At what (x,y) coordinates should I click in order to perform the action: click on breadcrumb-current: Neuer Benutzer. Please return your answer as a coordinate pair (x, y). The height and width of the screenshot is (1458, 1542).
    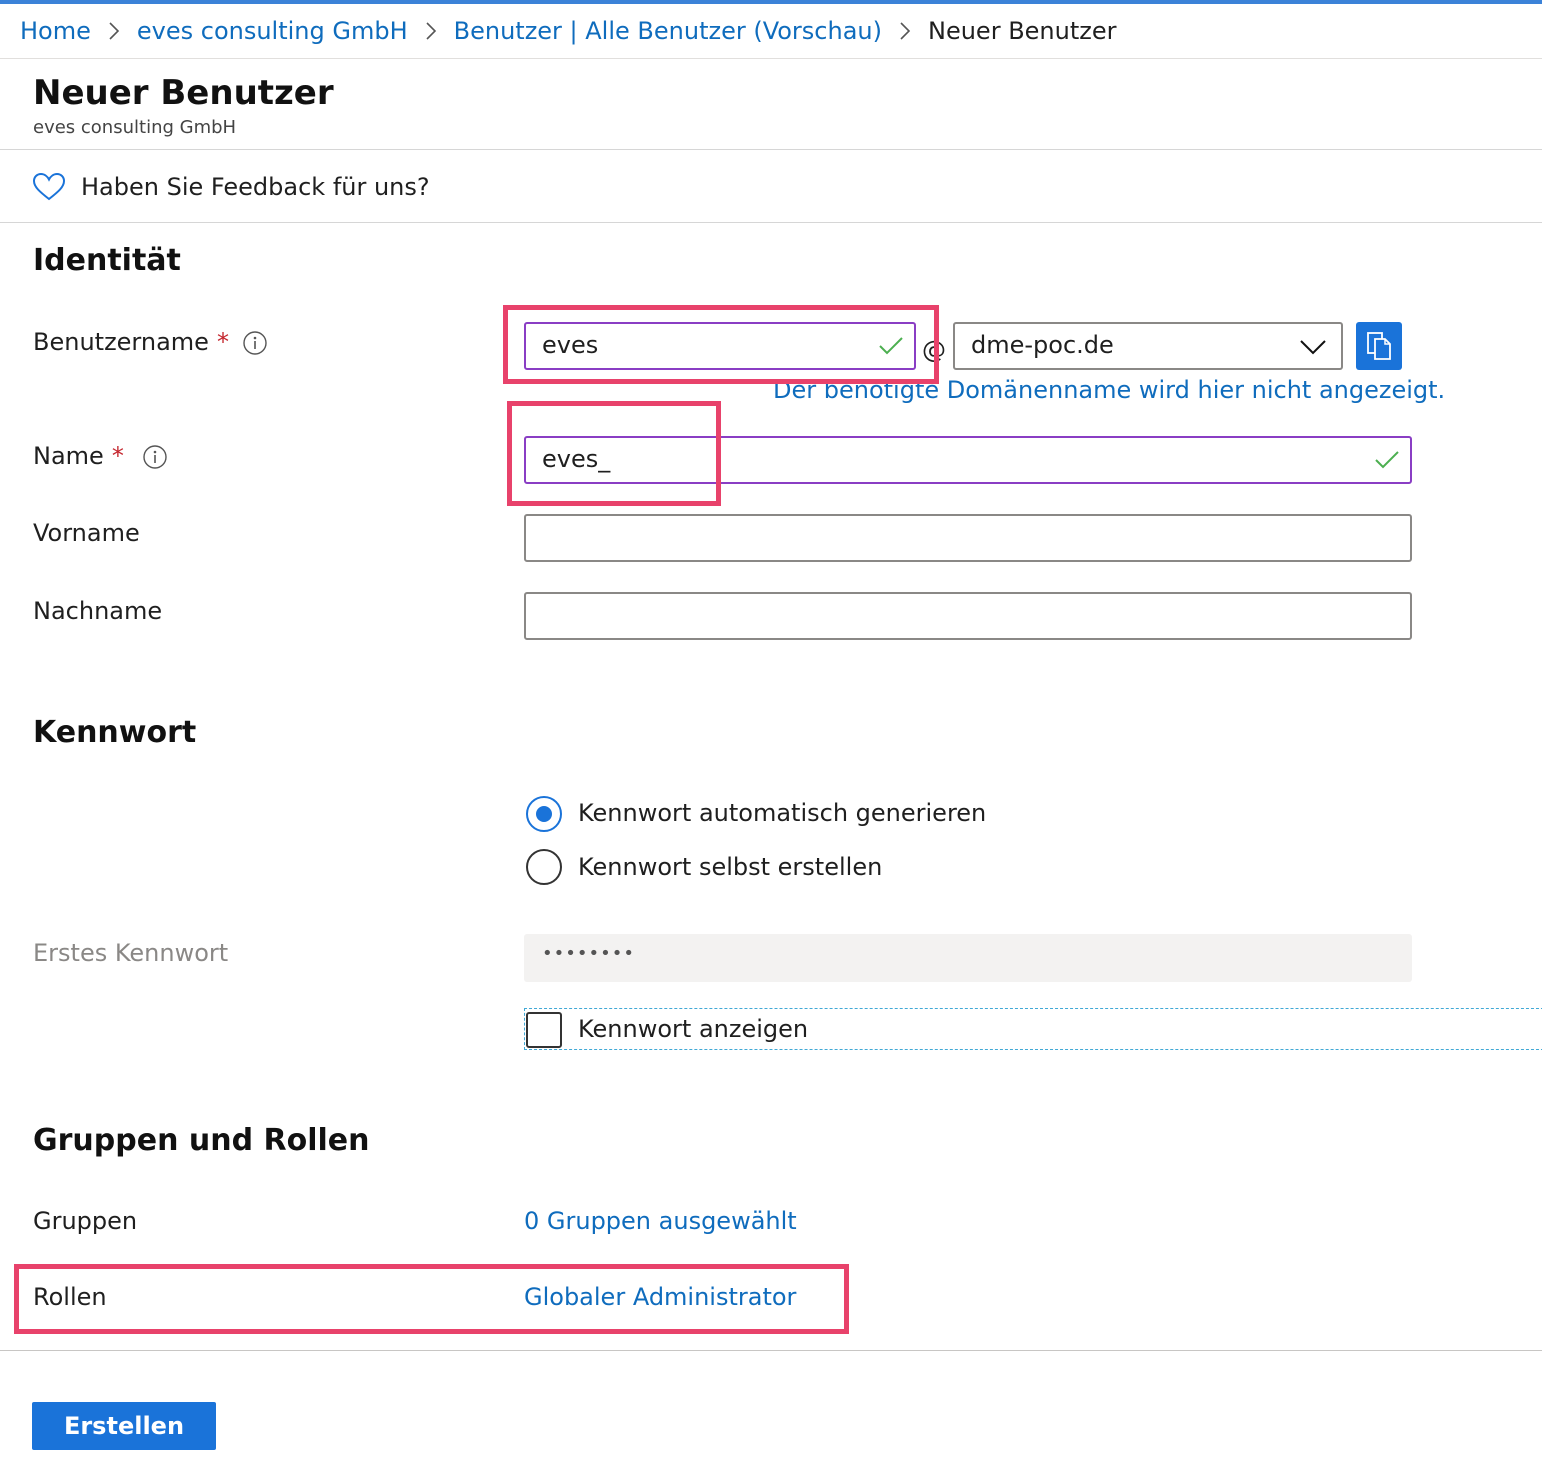
    Looking at the image, I should click on (1022, 31).